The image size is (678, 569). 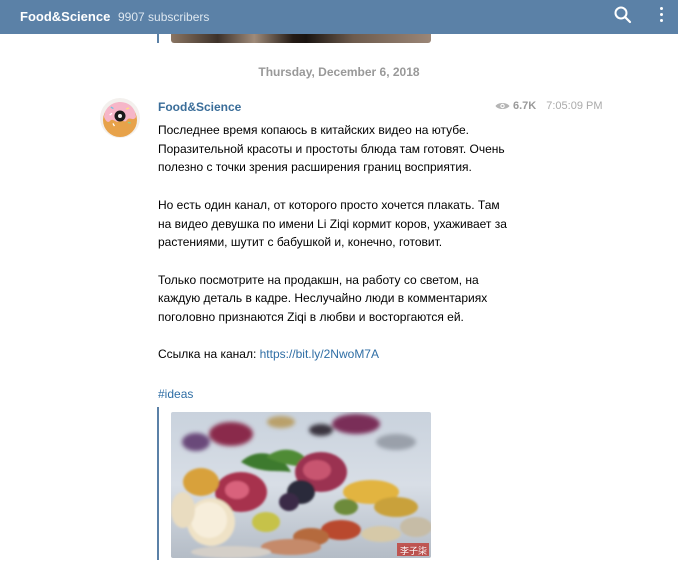 I want to click on chat-header: Food&Science 9907 subscribers, so click(x=339, y=17).